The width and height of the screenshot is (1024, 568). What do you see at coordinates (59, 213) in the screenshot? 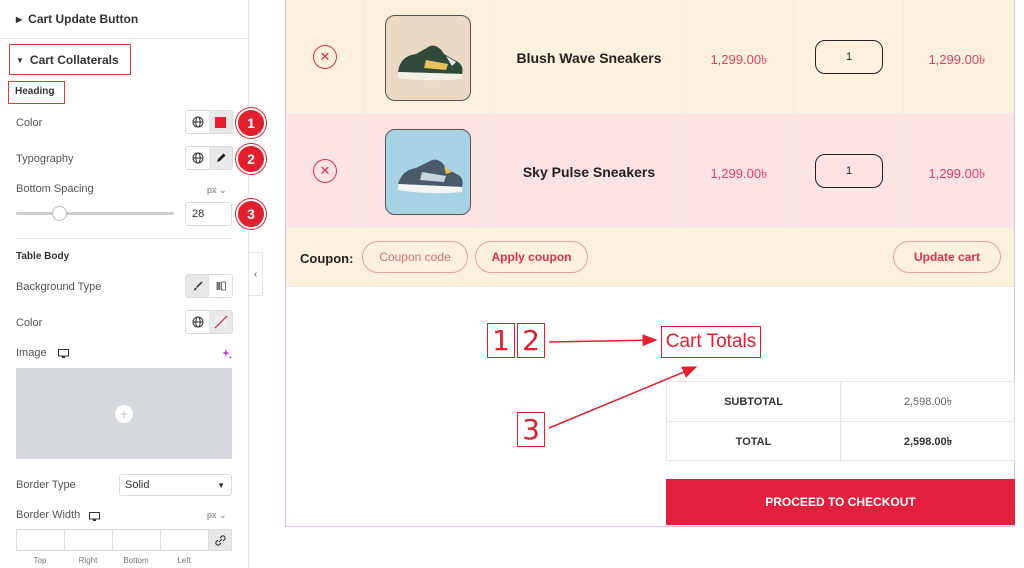
I see `slider-handle` at bounding box center [59, 213].